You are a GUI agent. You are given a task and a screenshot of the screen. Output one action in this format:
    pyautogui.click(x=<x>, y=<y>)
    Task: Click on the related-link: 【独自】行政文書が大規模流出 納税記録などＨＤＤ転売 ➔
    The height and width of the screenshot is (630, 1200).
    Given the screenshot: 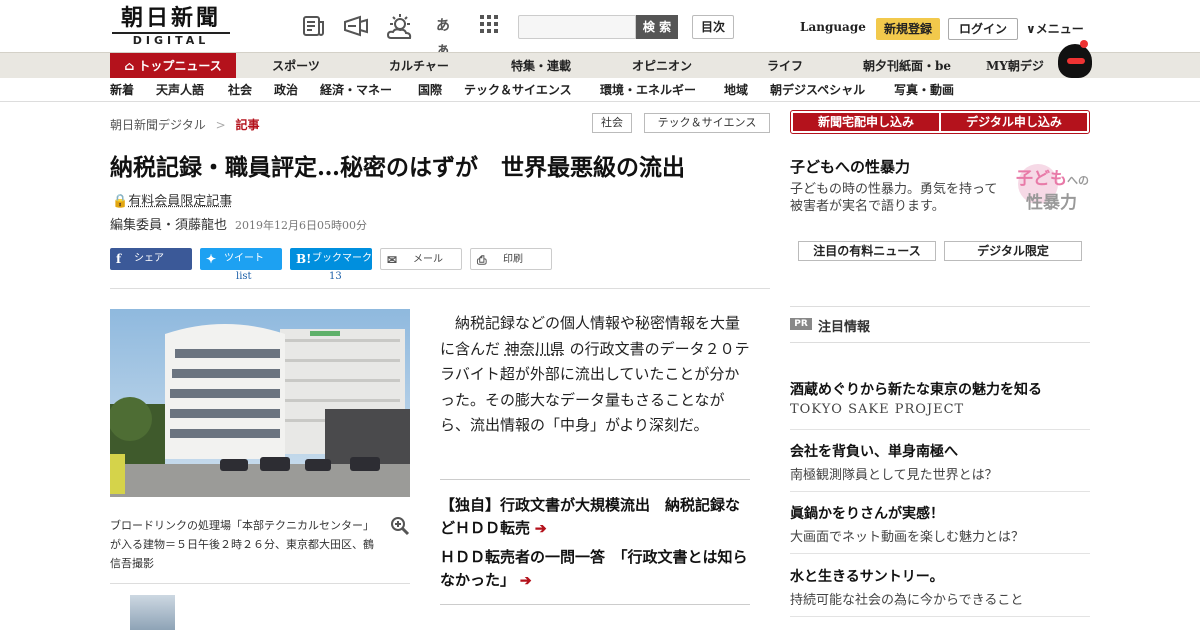 What is the action you would take?
    pyautogui.click(x=595, y=517)
    